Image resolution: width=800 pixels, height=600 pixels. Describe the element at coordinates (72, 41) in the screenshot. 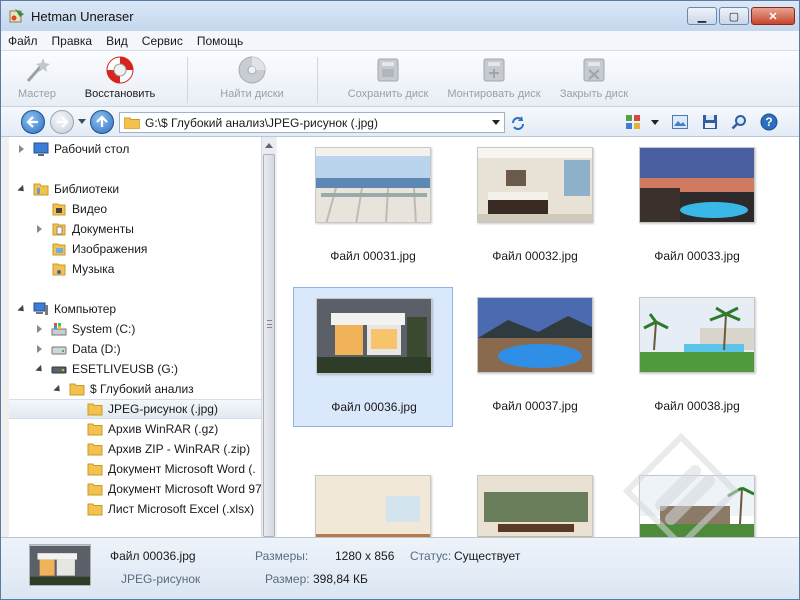

I see `menu-edit: Правка` at that location.